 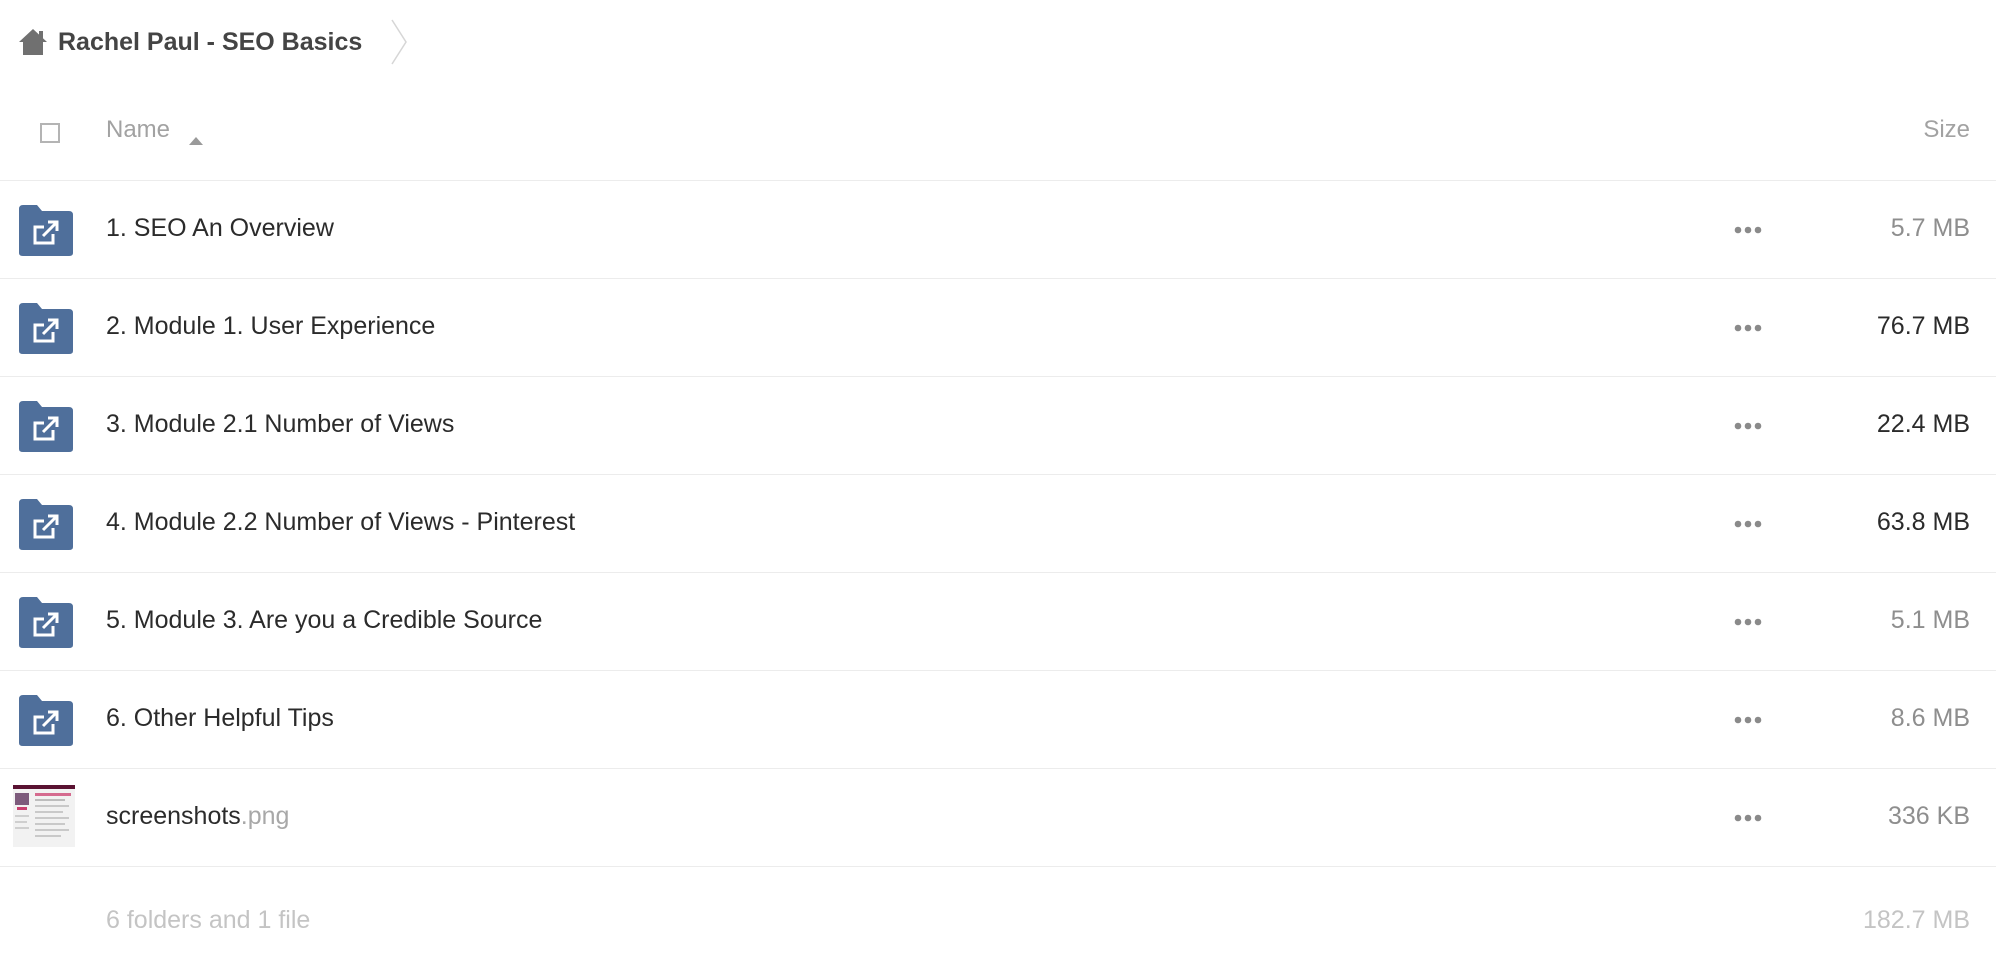 I want to click on file-size: 63.8 MB, so click(x=1923, y=522).